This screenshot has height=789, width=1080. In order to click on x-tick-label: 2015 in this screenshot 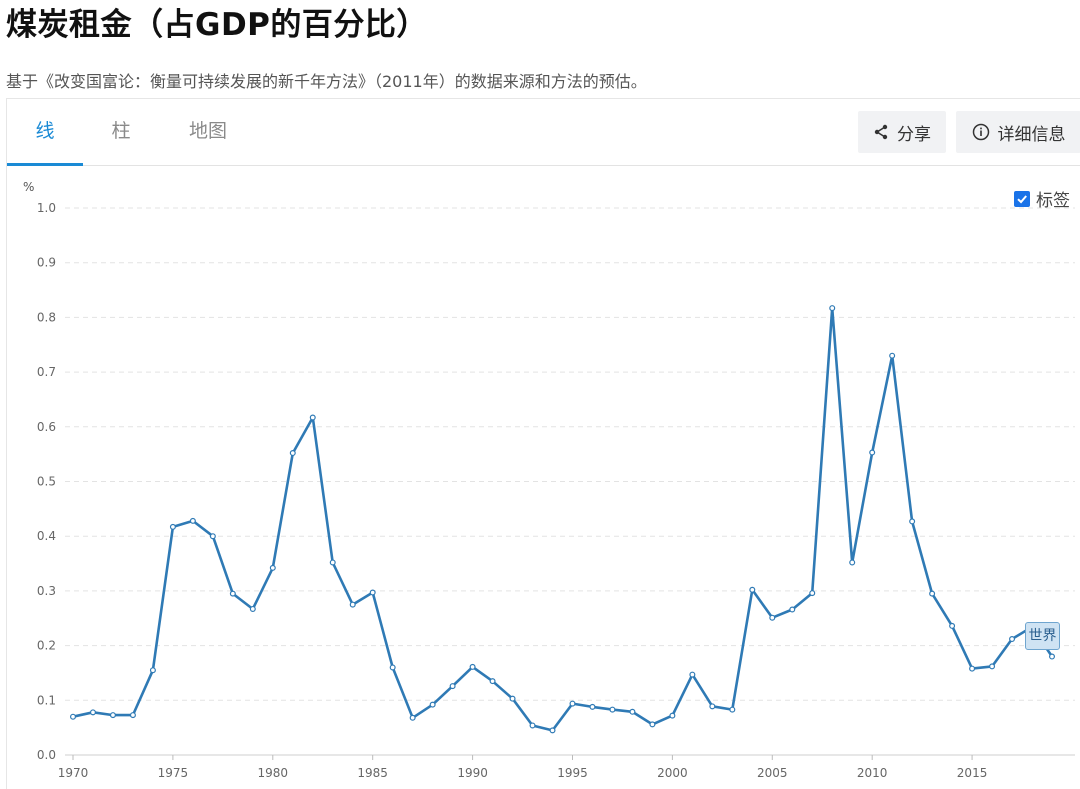, I will do `click(972, 773)`.